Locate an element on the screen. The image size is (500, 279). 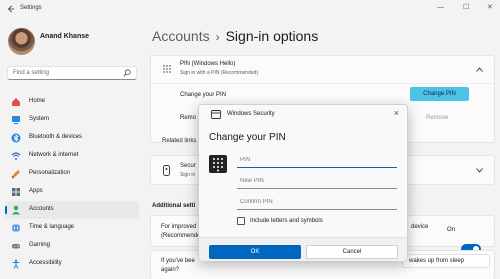
improved-security-label: For improved is located at coordinates (179, 227).